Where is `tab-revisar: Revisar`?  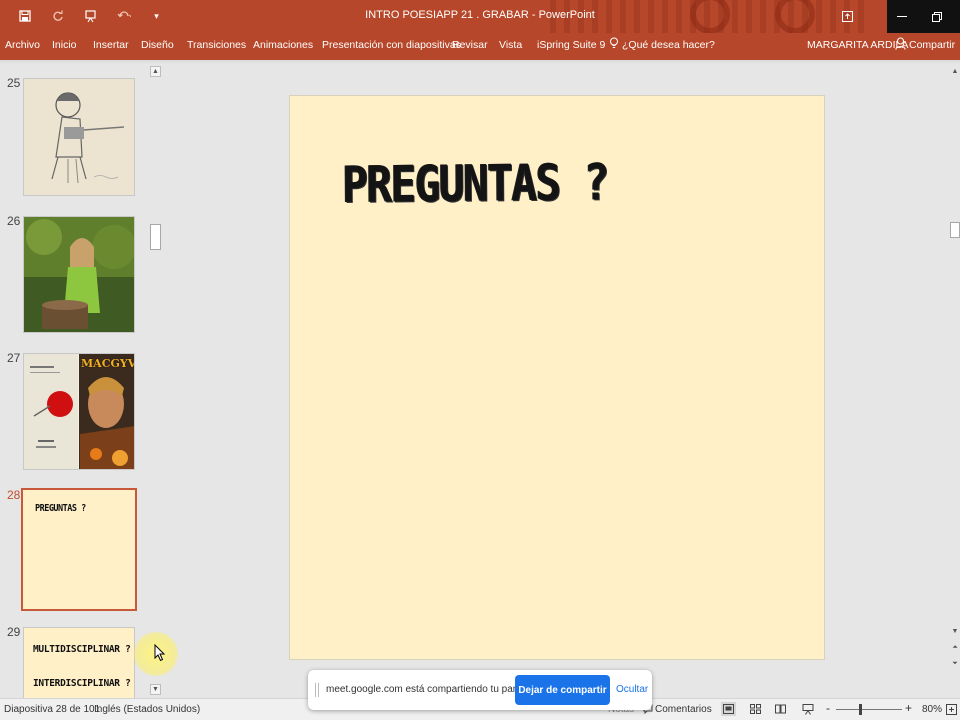 tab-revisar: Revisar is located at coordinates (470, 45).